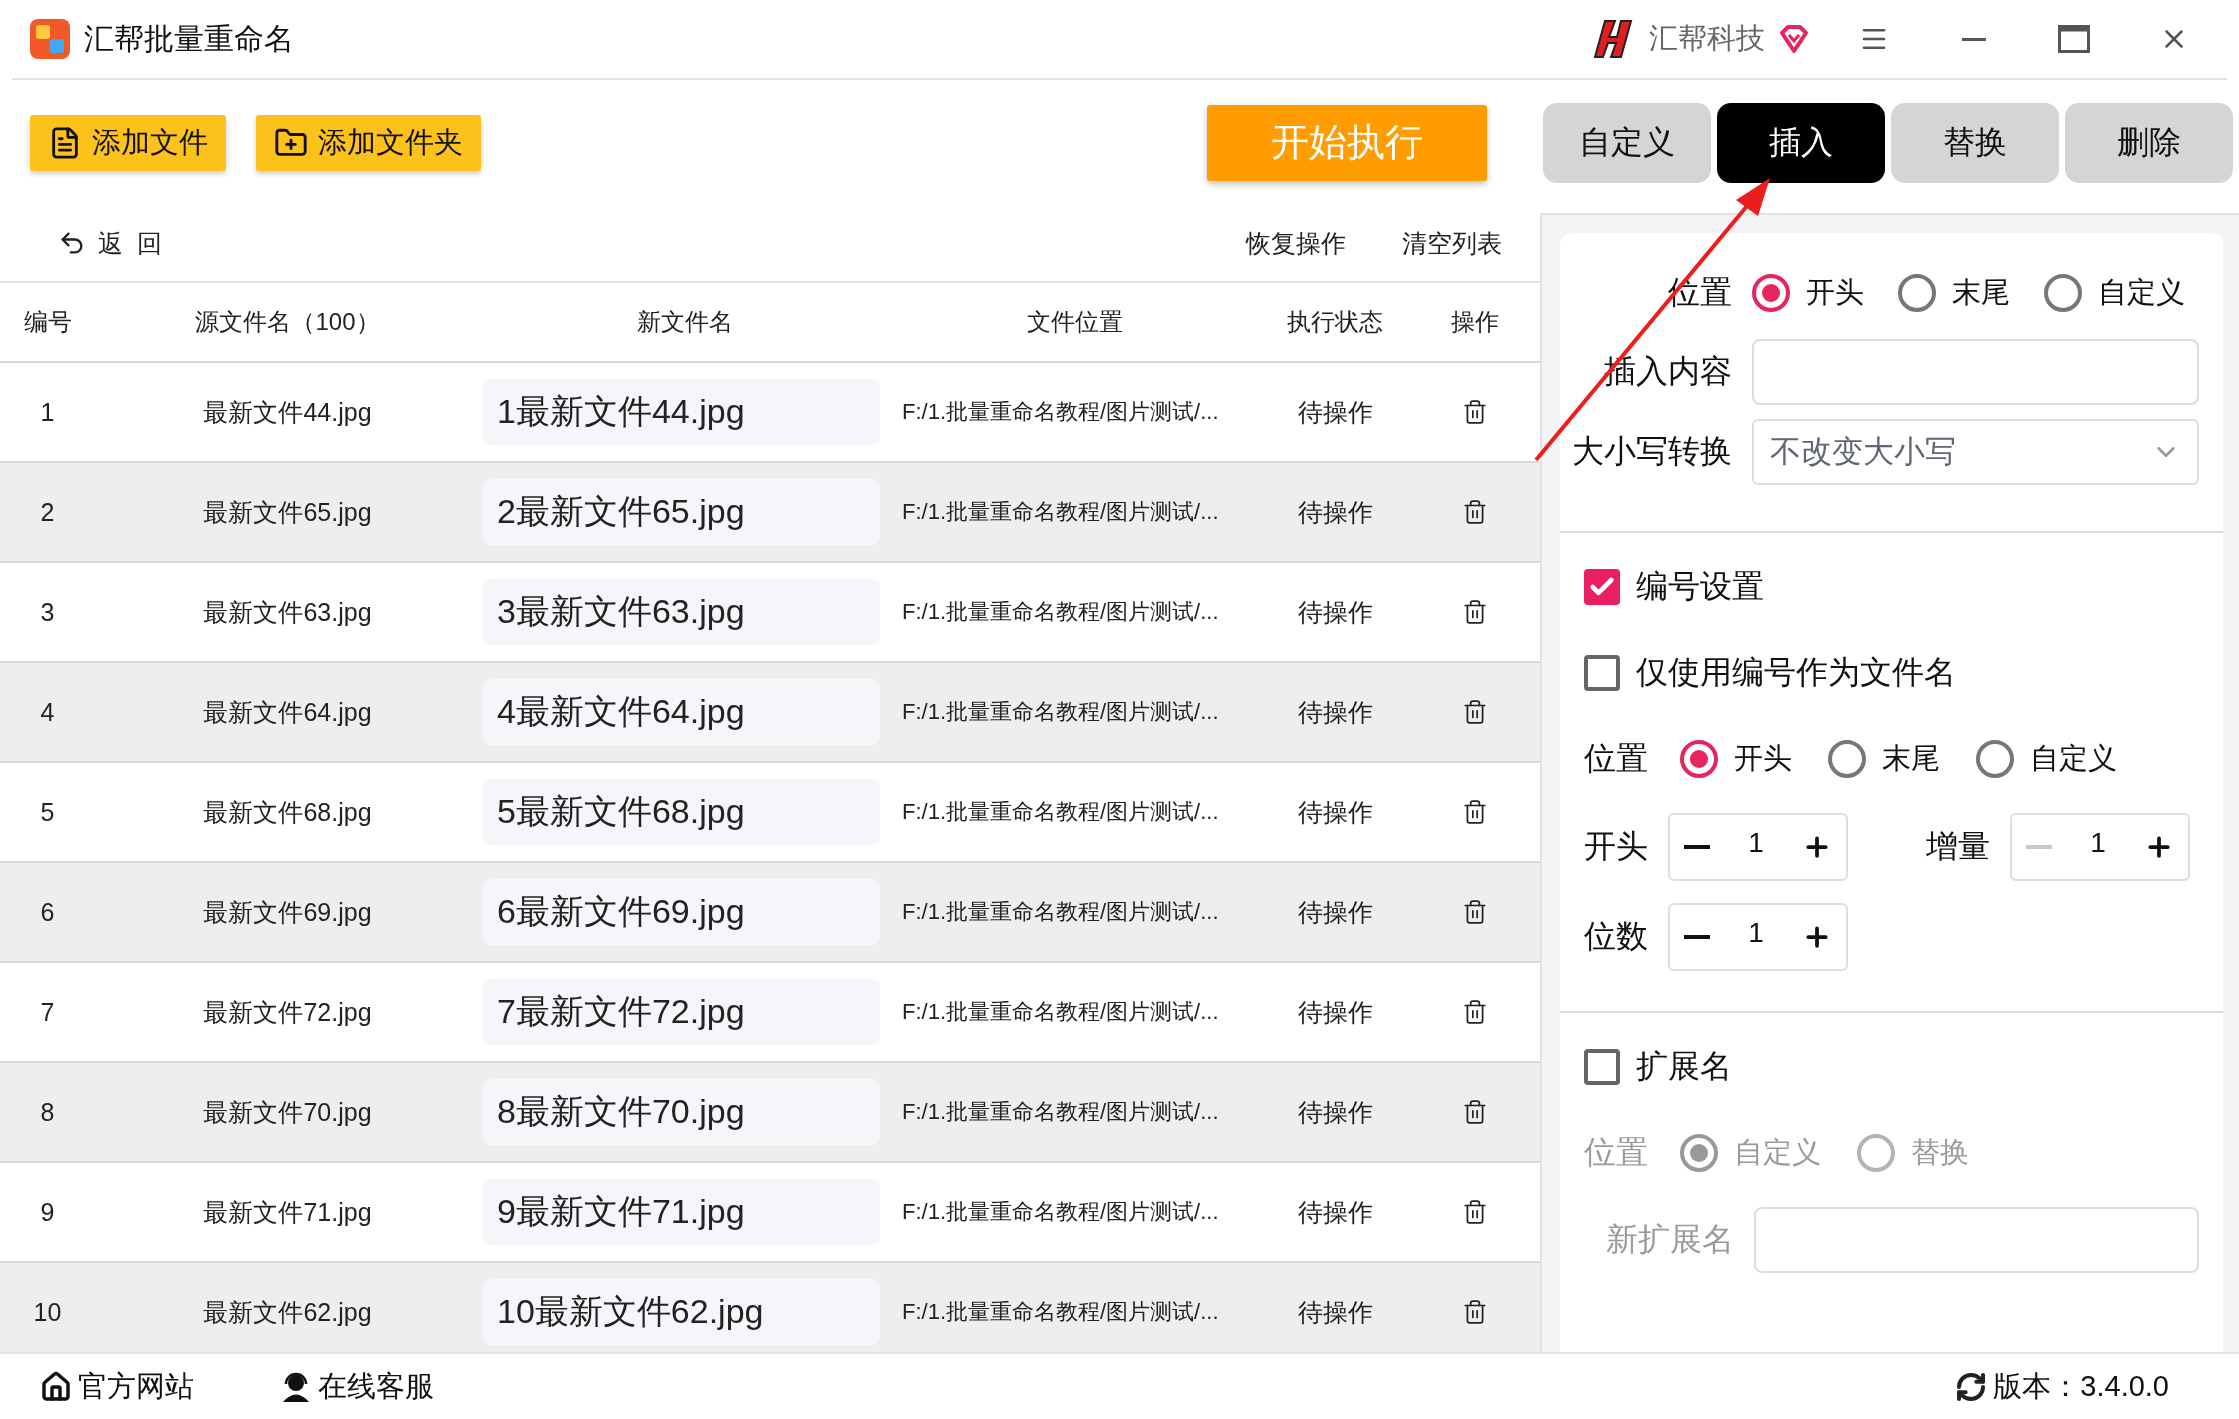 The width and height of the screenshot is (2239, 1419). What do you see at coordinates (681, 1012) in the screenshot?
I see `new-name-field: 7最新文件72.jpg` at bounding box center [681, 1012].